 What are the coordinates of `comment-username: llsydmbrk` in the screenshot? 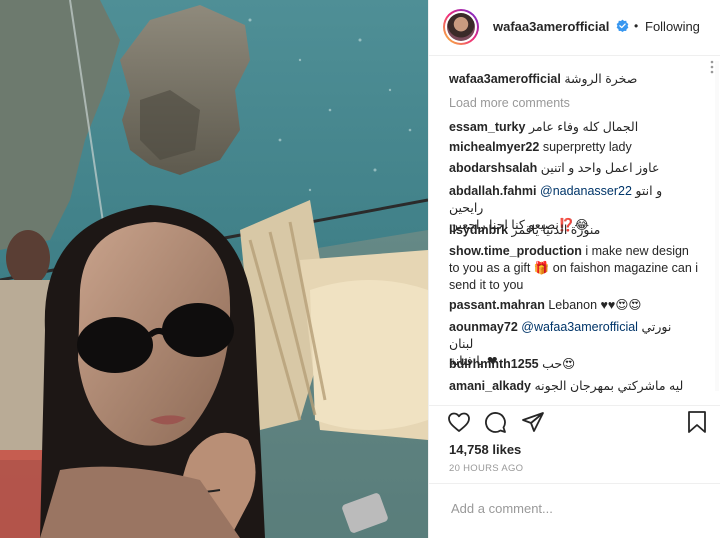 It's located at (478, 230).